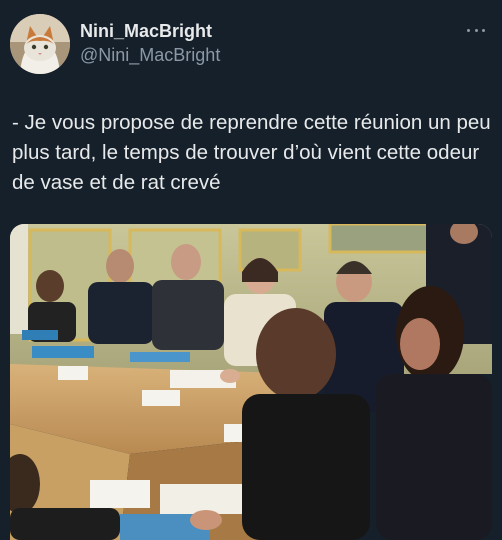  I want to click on display-name: Nini_MacBright, so click(150, 31).